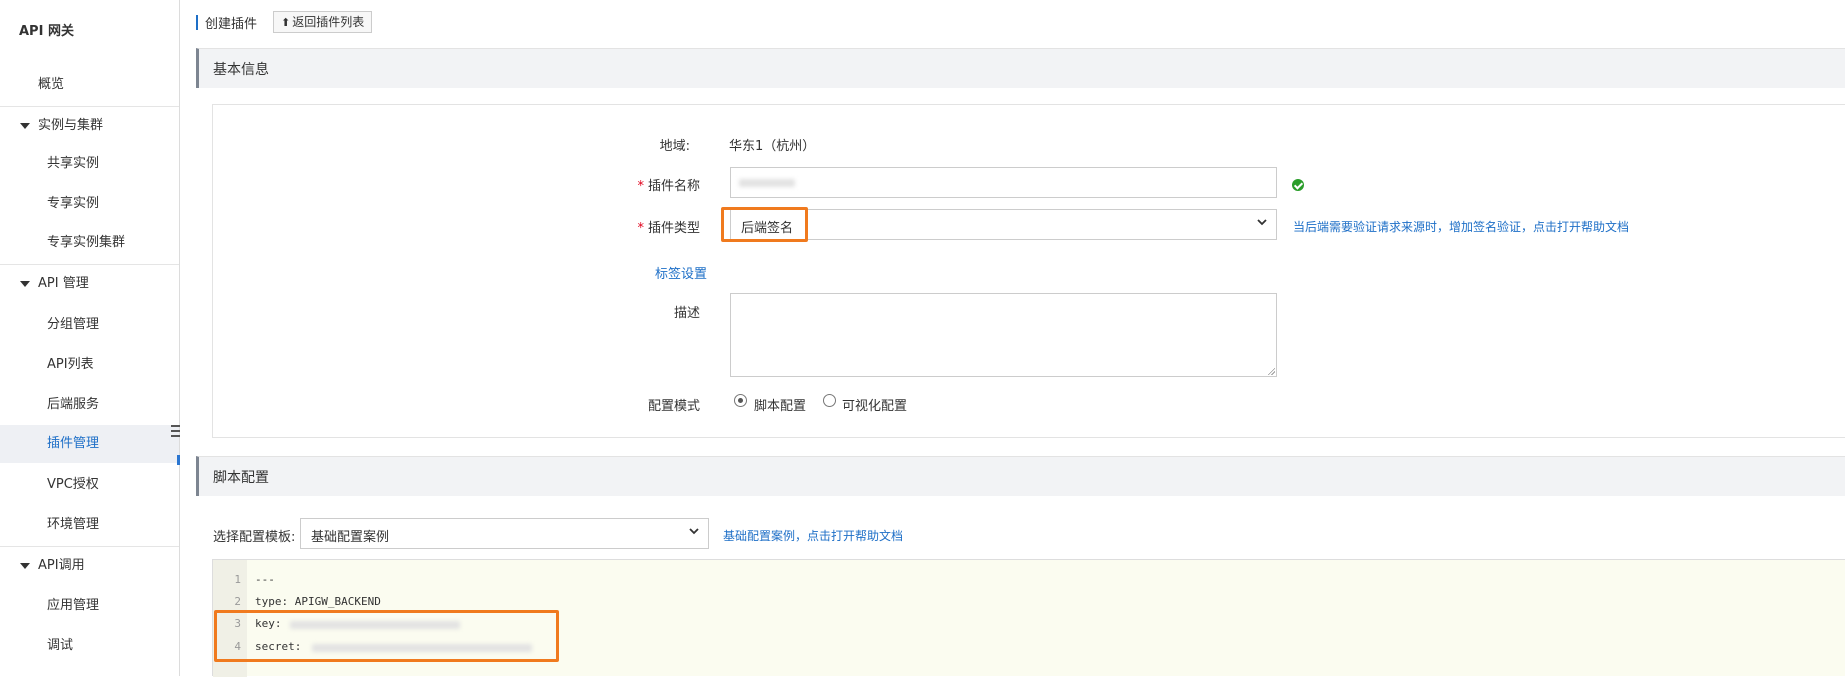 The width and height of the screenshot is (1845, 677). I want to click on page-title: 创建插件, so click(231, 24).